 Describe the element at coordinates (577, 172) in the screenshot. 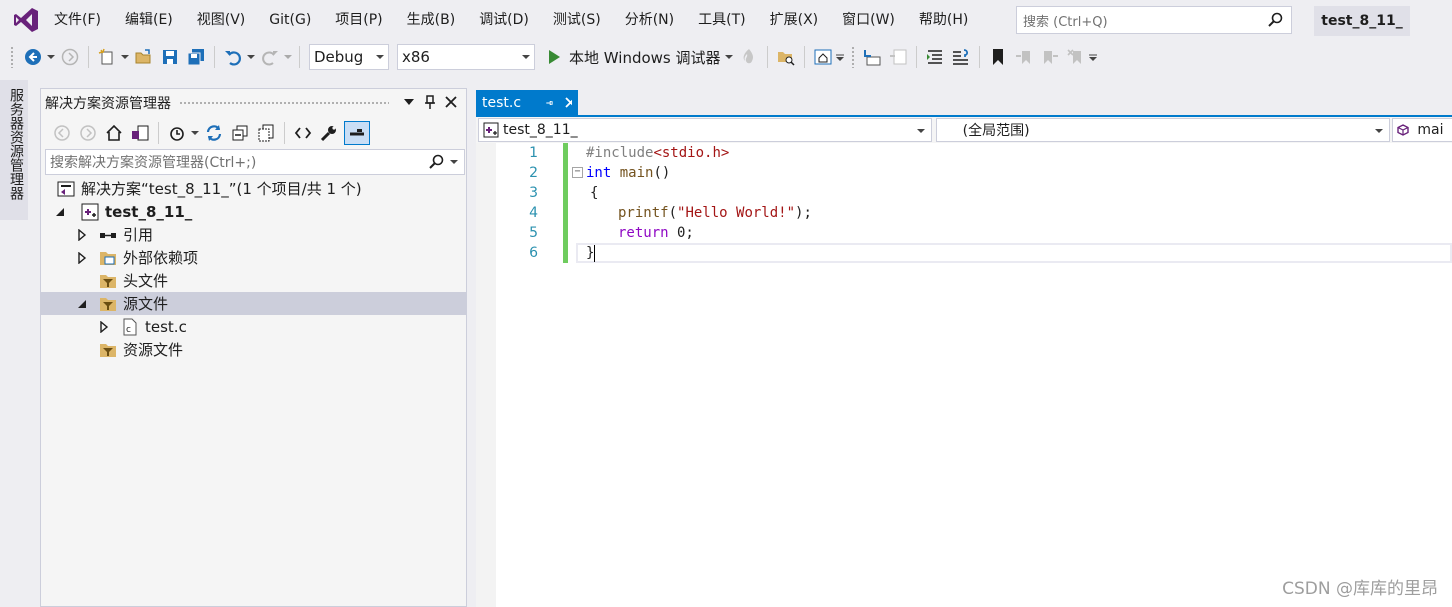

I see `collapse-outline-icon: −` at that location.